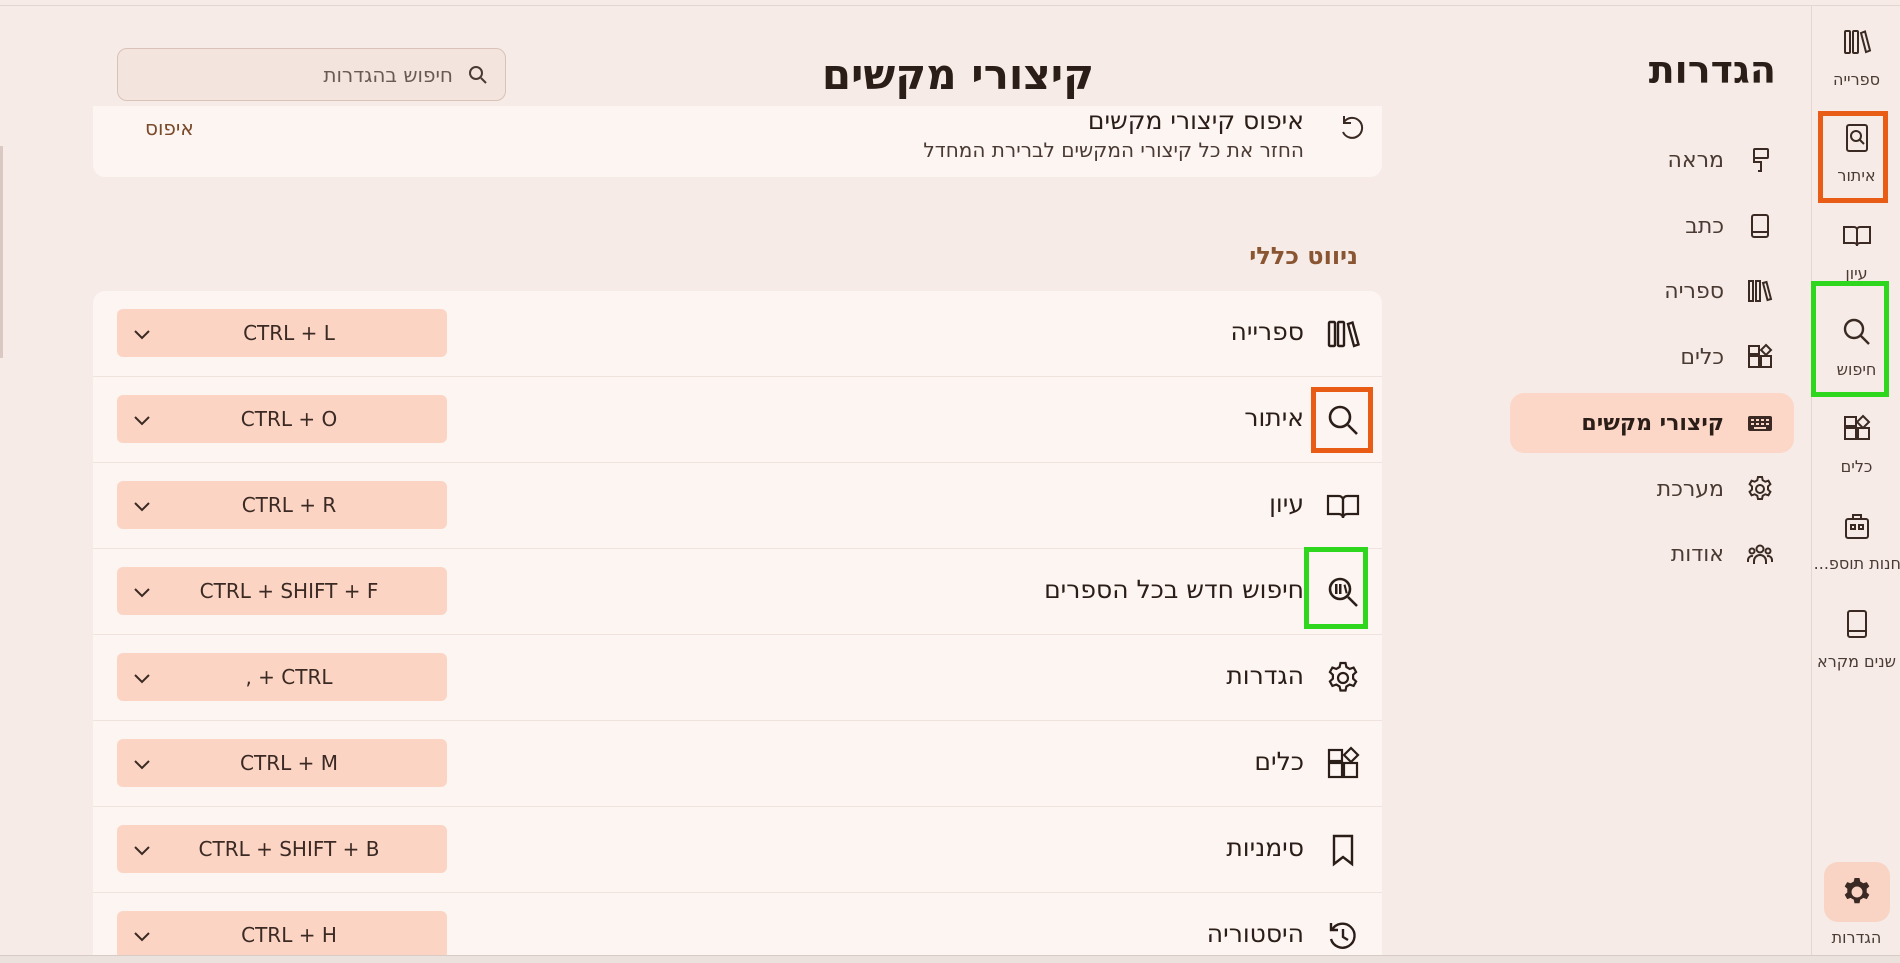  What do you see at coordinates (1856, 138) in the screenshot?
I see `find-book-icon` at bounding box center [1856, 138].